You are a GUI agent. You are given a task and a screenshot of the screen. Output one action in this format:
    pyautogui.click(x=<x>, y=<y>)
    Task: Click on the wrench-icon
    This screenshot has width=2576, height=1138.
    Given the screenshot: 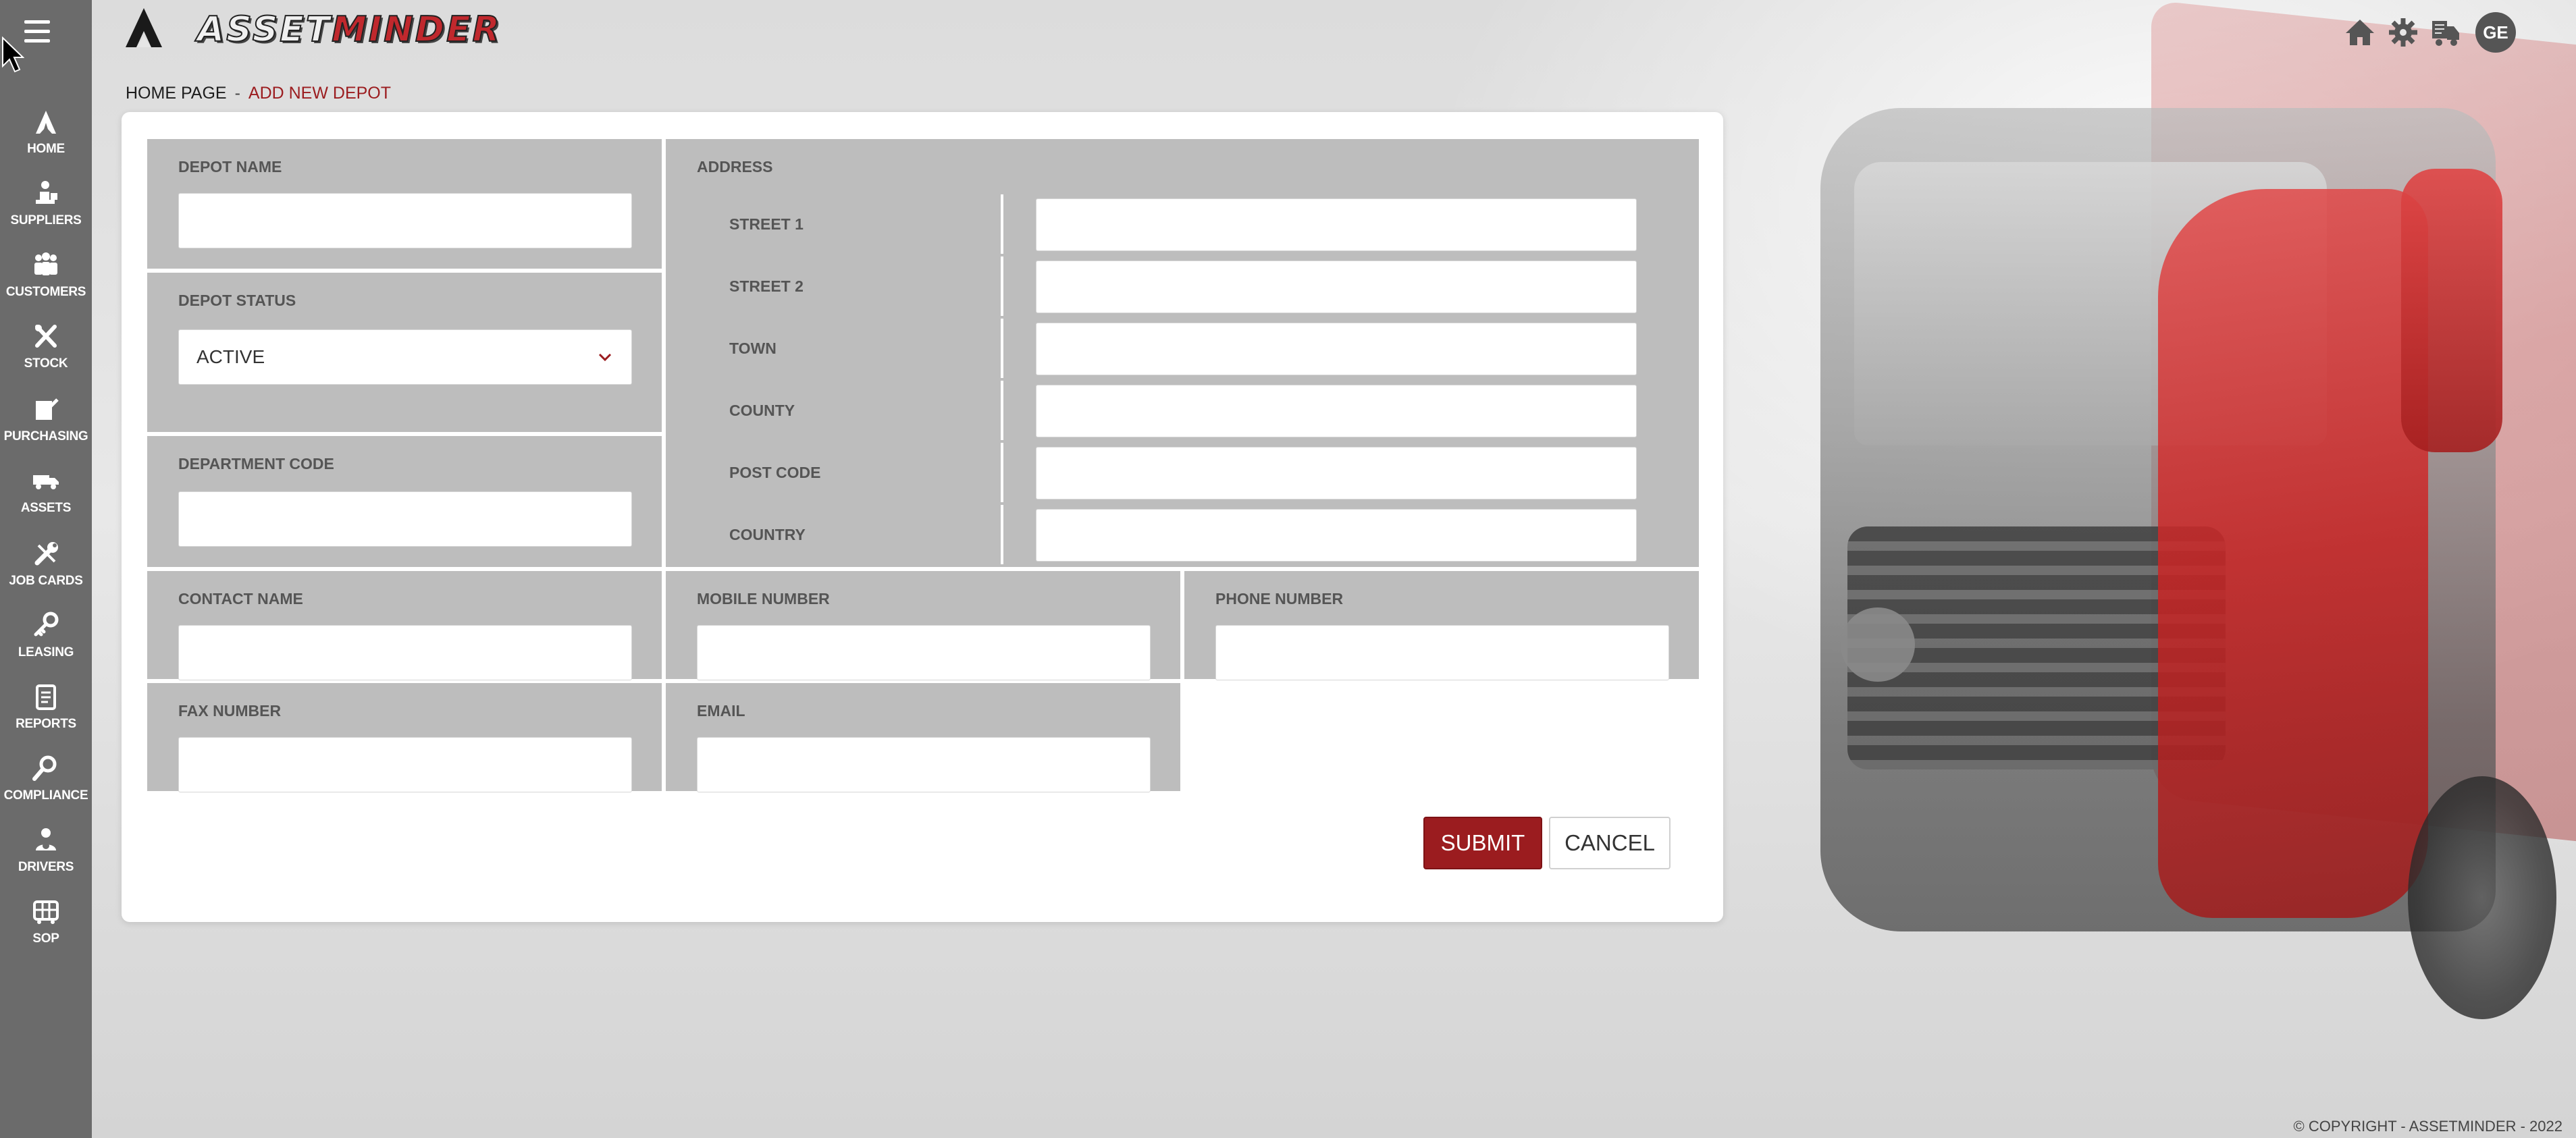 What is the action you would take?
    pyautogui.click(x=46, y=554)
    